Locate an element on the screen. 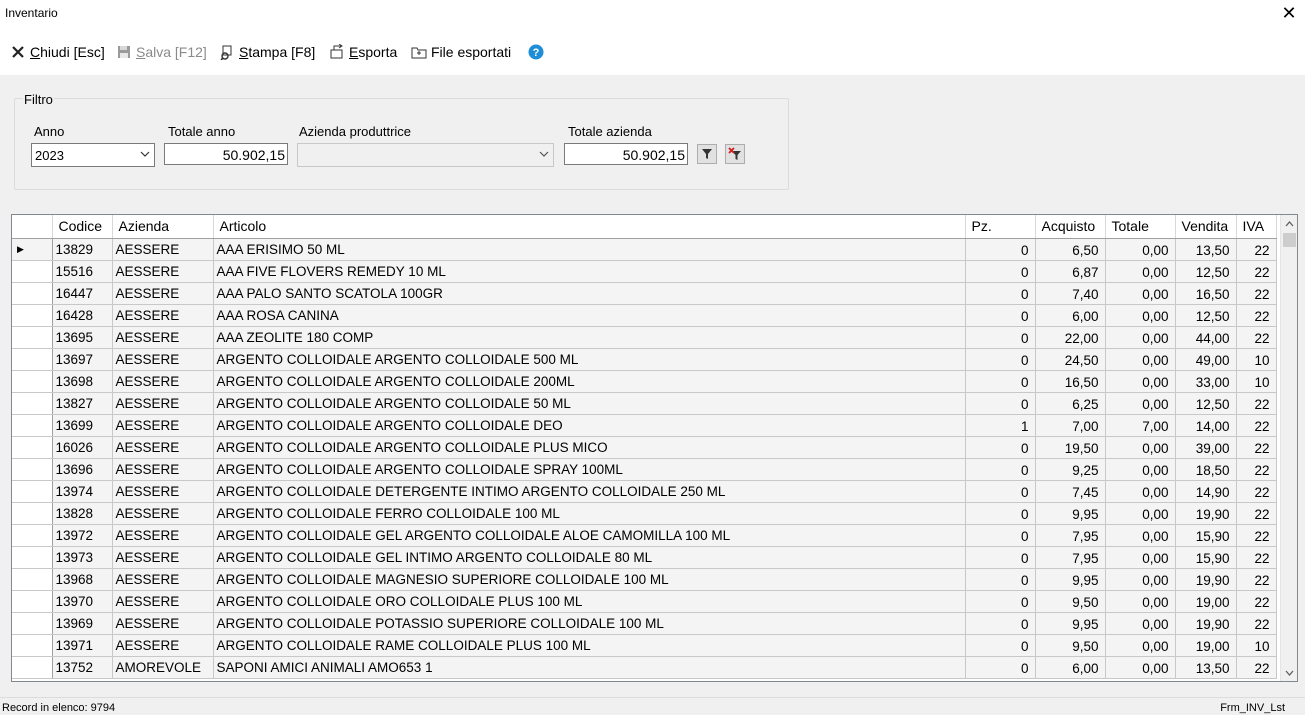 The image size is (1305, 715). exported-files-button: File esportati is located at coordinates (461, 52).